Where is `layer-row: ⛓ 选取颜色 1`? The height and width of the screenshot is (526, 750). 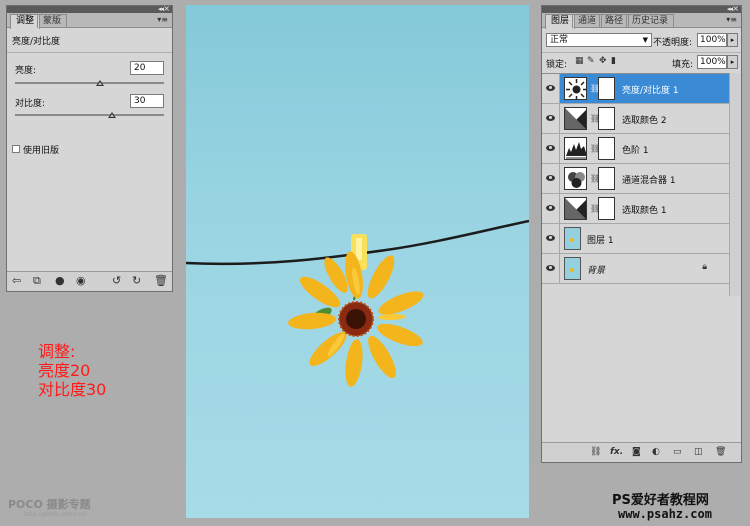
layer-row: ⛓ 选取颜色 1 is located at coordinates (635, 209).